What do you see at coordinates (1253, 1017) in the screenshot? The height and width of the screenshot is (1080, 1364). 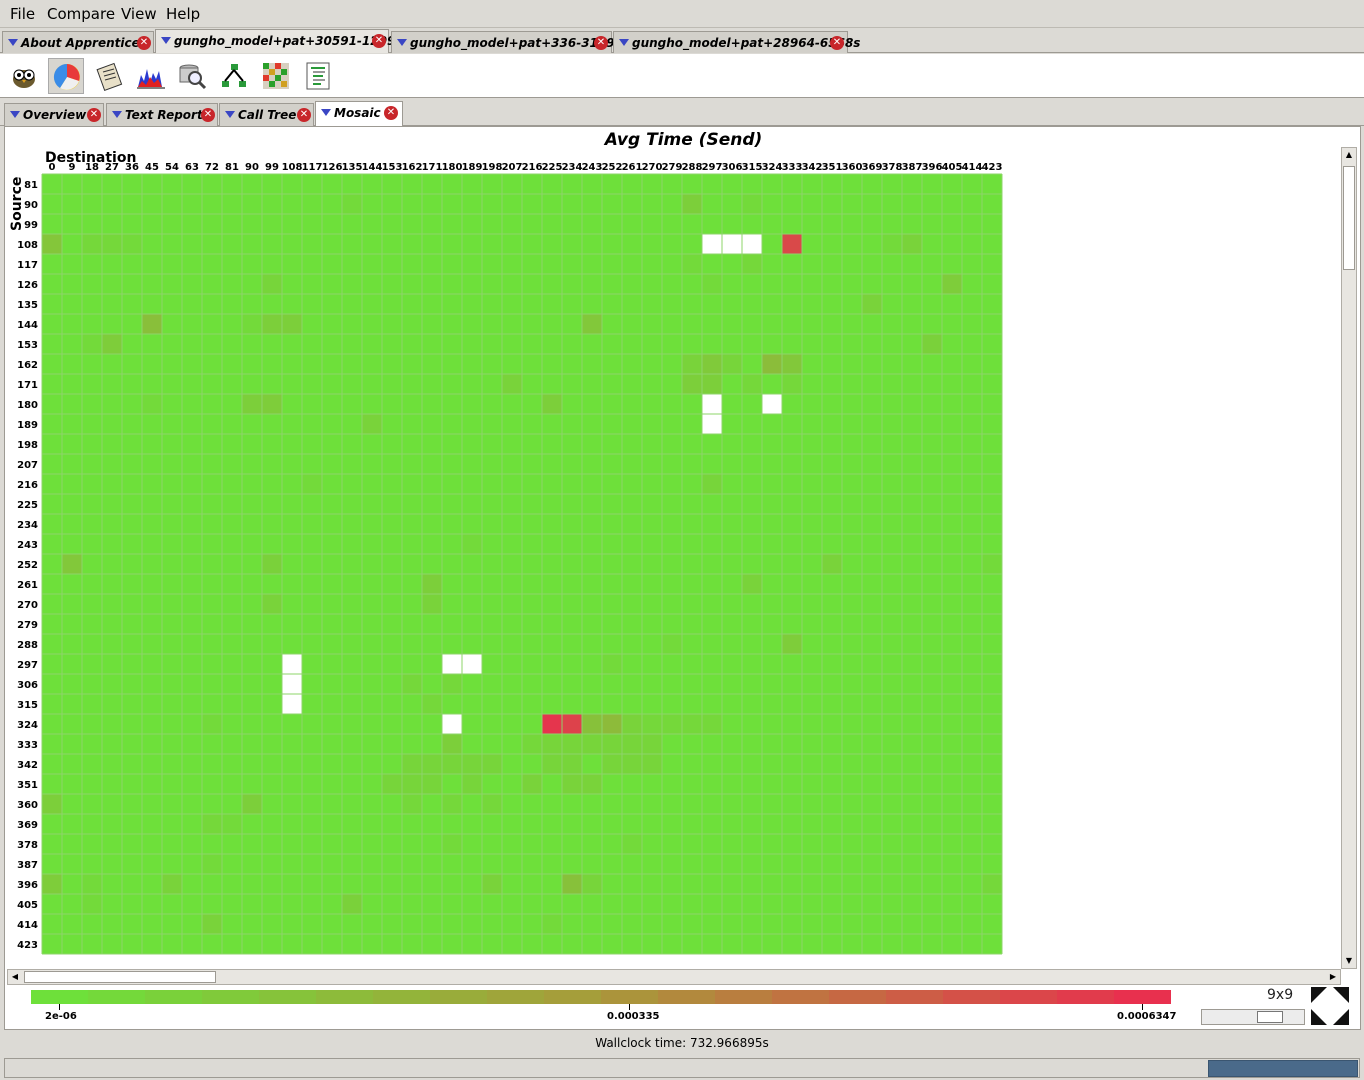 I see `zoom-slider` at bounding box center [1253, 1017].